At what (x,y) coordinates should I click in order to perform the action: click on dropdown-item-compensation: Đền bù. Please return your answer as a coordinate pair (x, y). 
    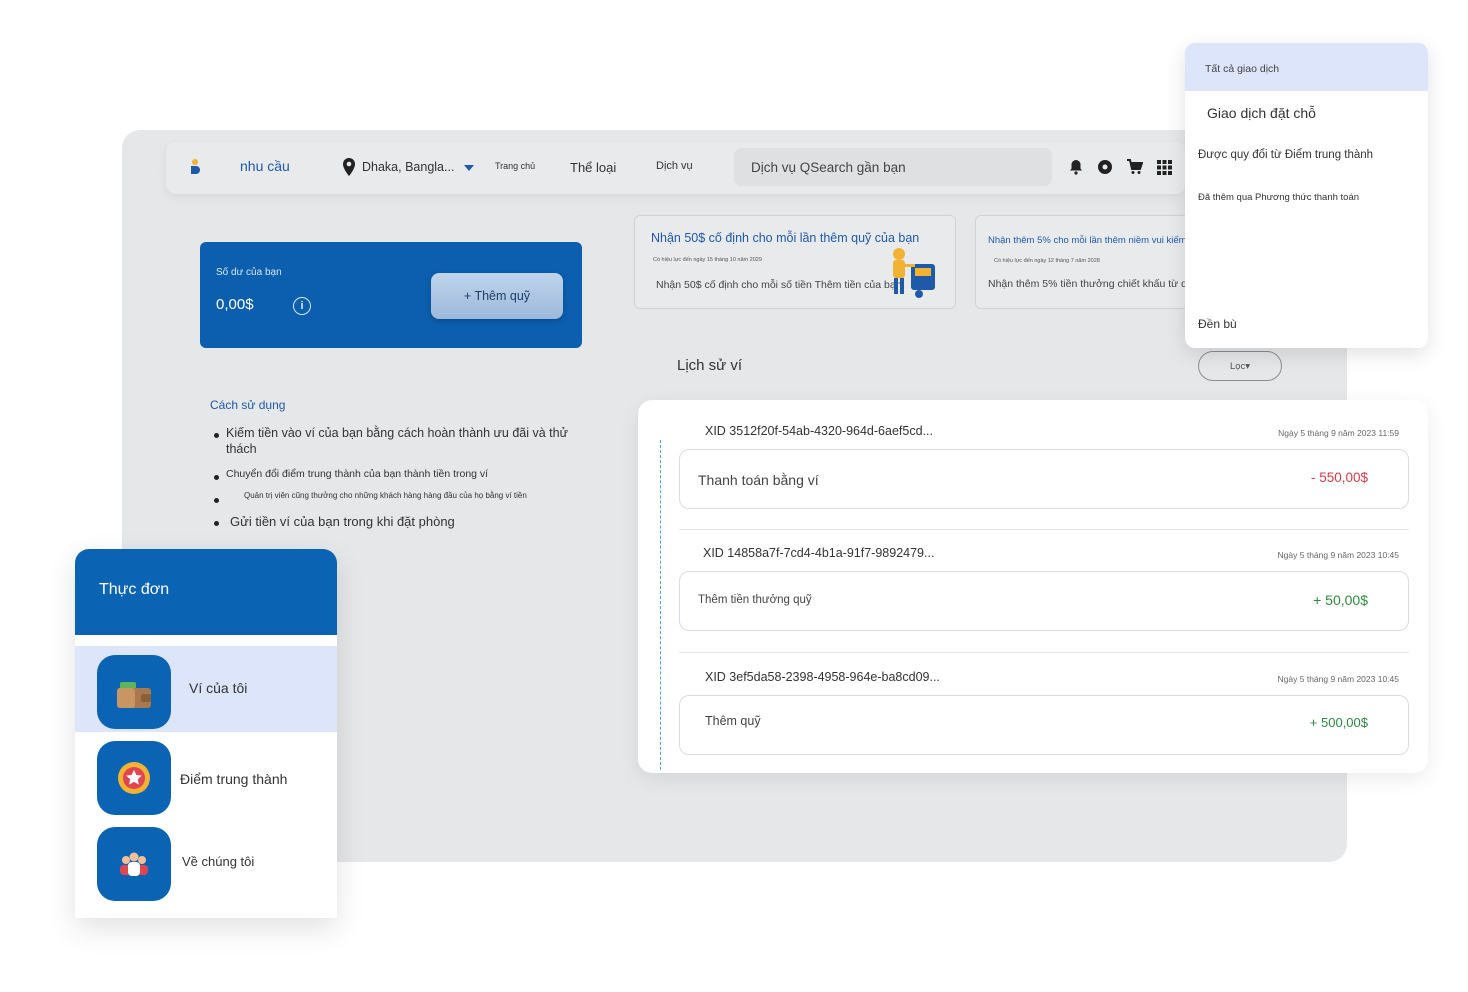
    Looking at the image, I should click on (1306, 328).